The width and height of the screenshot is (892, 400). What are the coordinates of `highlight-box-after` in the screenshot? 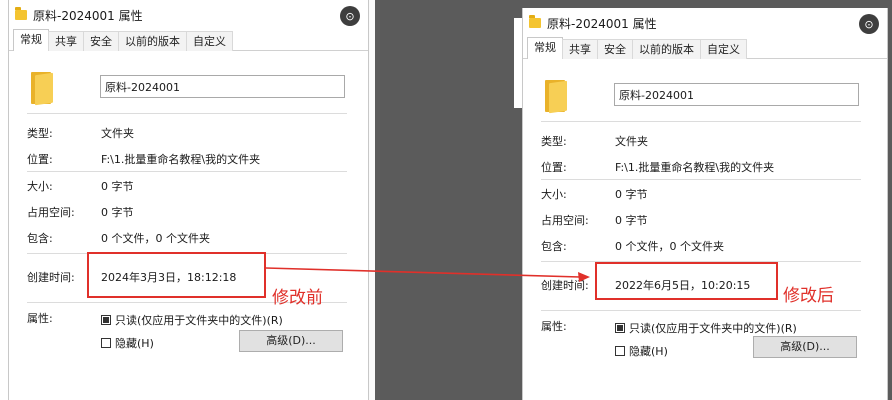 It's located at (686, 281).